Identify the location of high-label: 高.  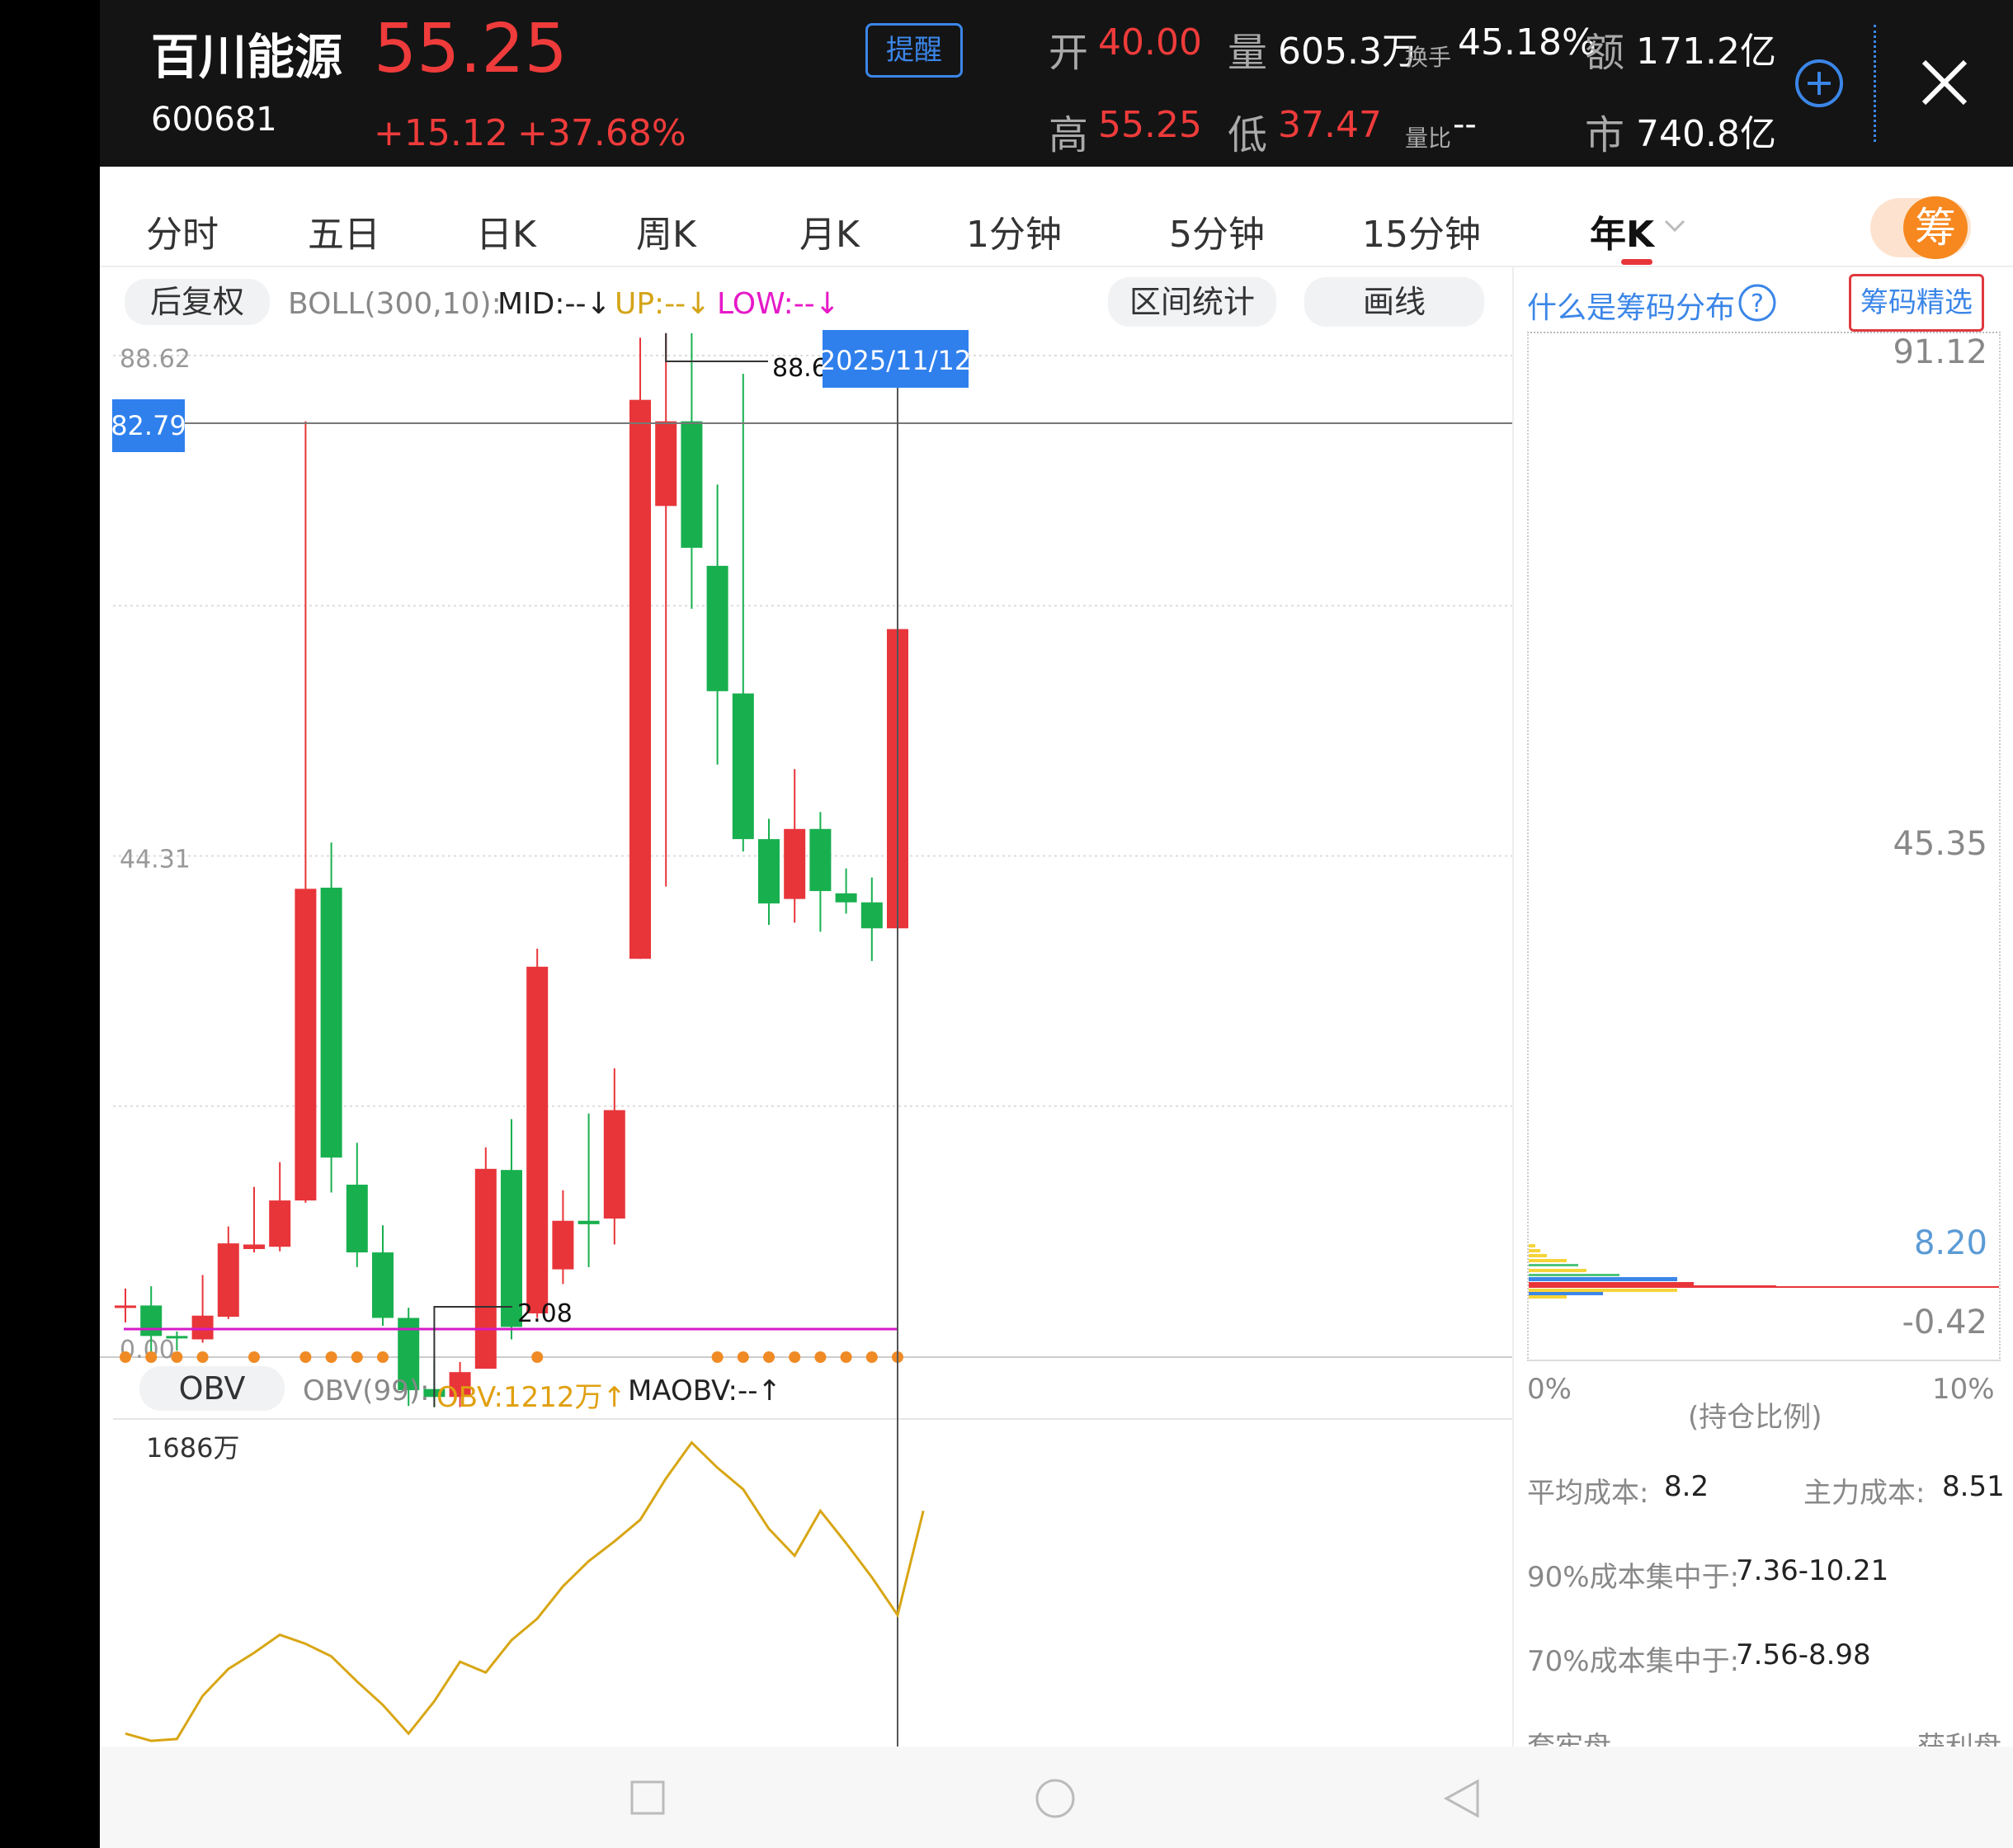
(1069, 135).